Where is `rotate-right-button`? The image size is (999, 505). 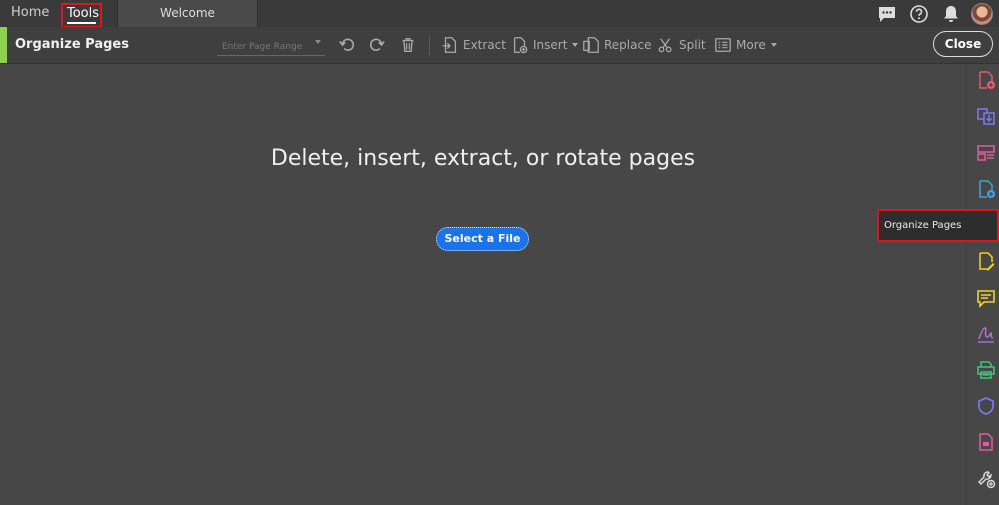
rotate-right-button is located at coordinates (377, 45).